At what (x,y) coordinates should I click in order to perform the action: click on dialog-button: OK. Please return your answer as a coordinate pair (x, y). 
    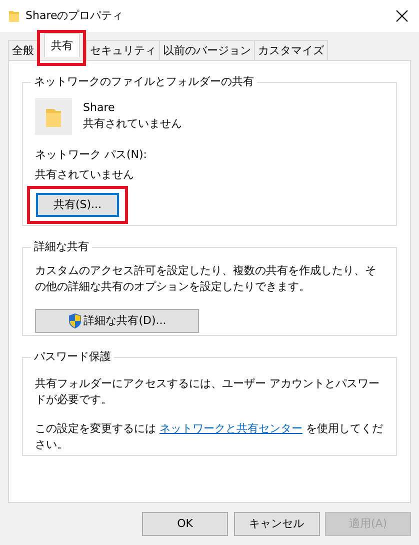
    Looking at the image, I should click on (185, 524).